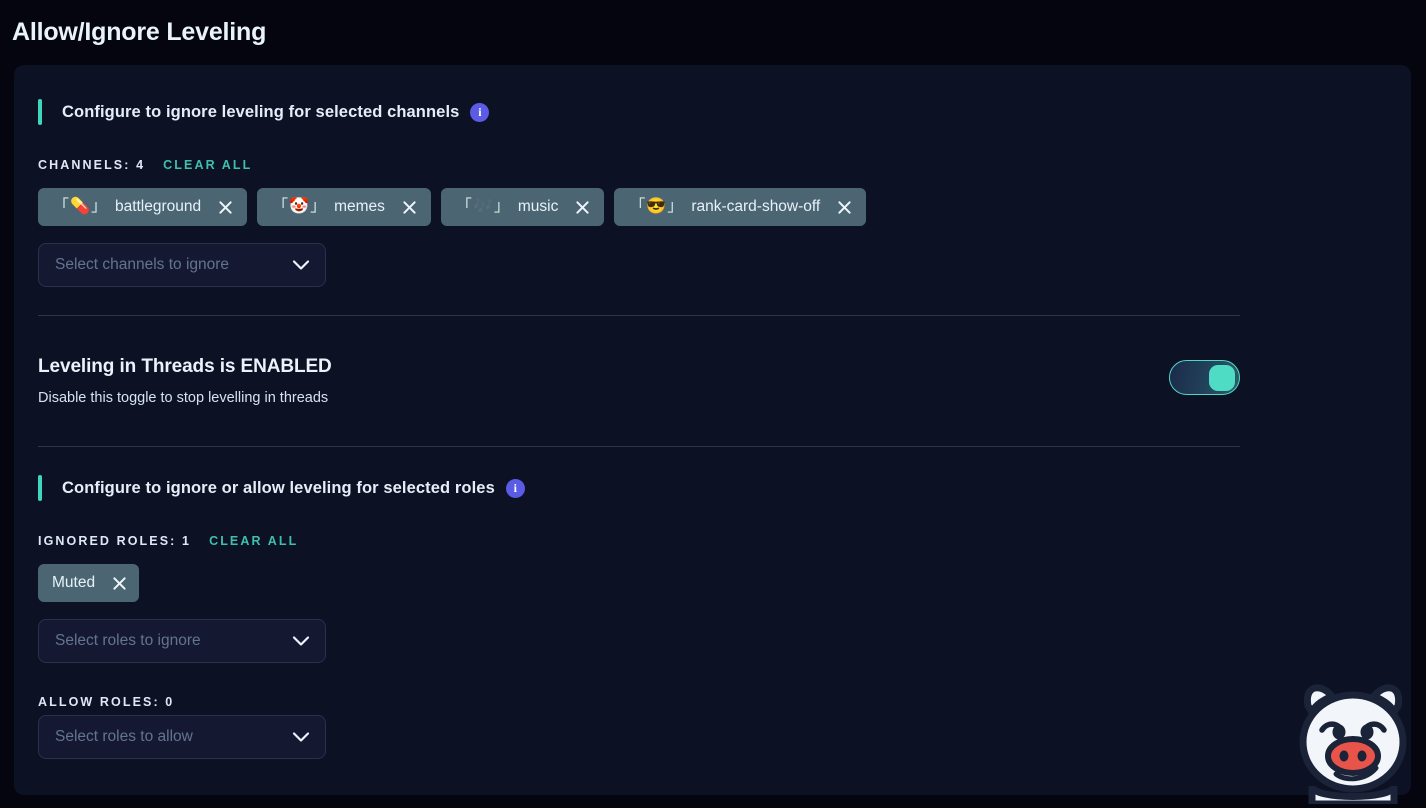  Describe the element at coordinates (359, 206) in the screenshot. I see `channel-chip-label: memes` at that location.